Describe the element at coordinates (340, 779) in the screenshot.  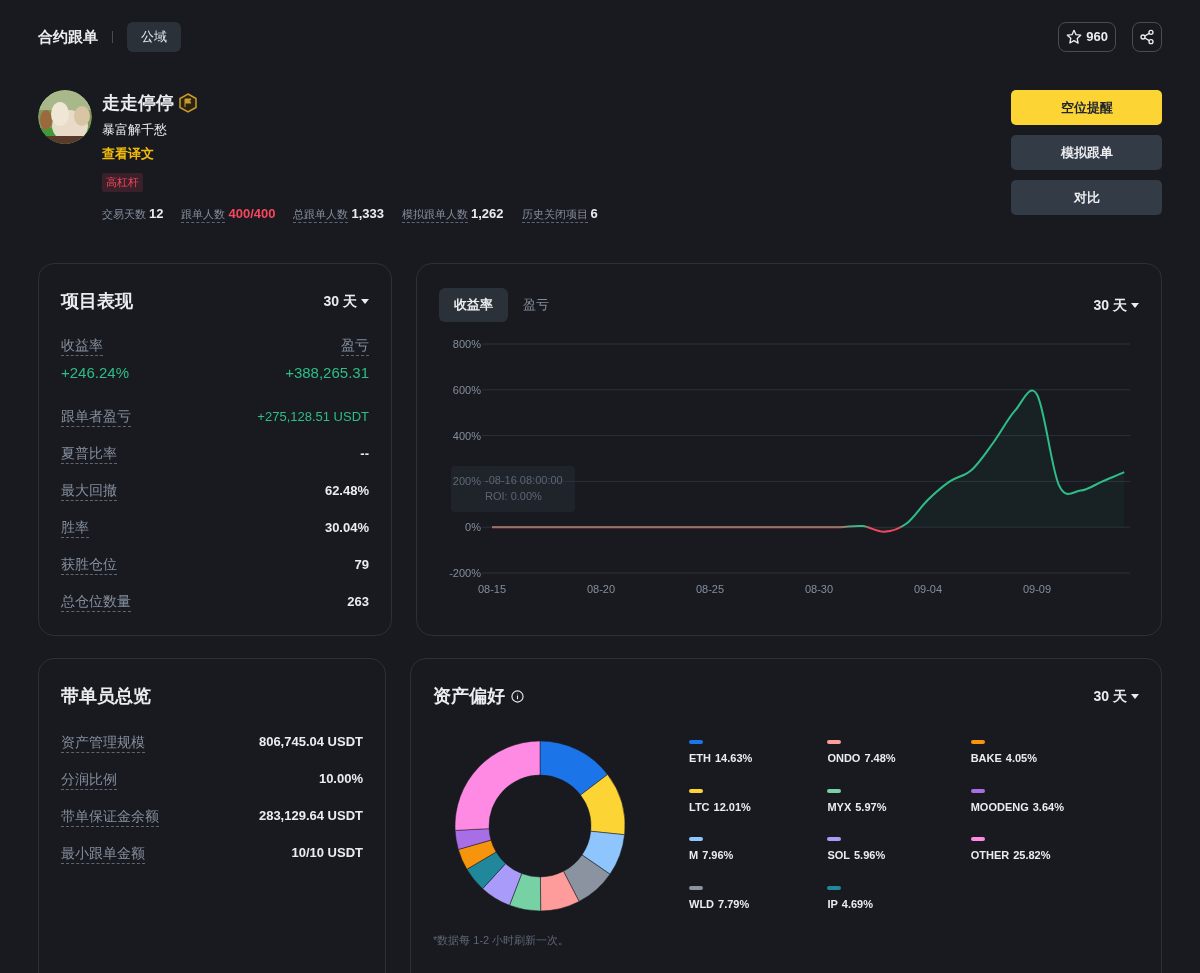
I see `metric-value: 10.00%` at that location.